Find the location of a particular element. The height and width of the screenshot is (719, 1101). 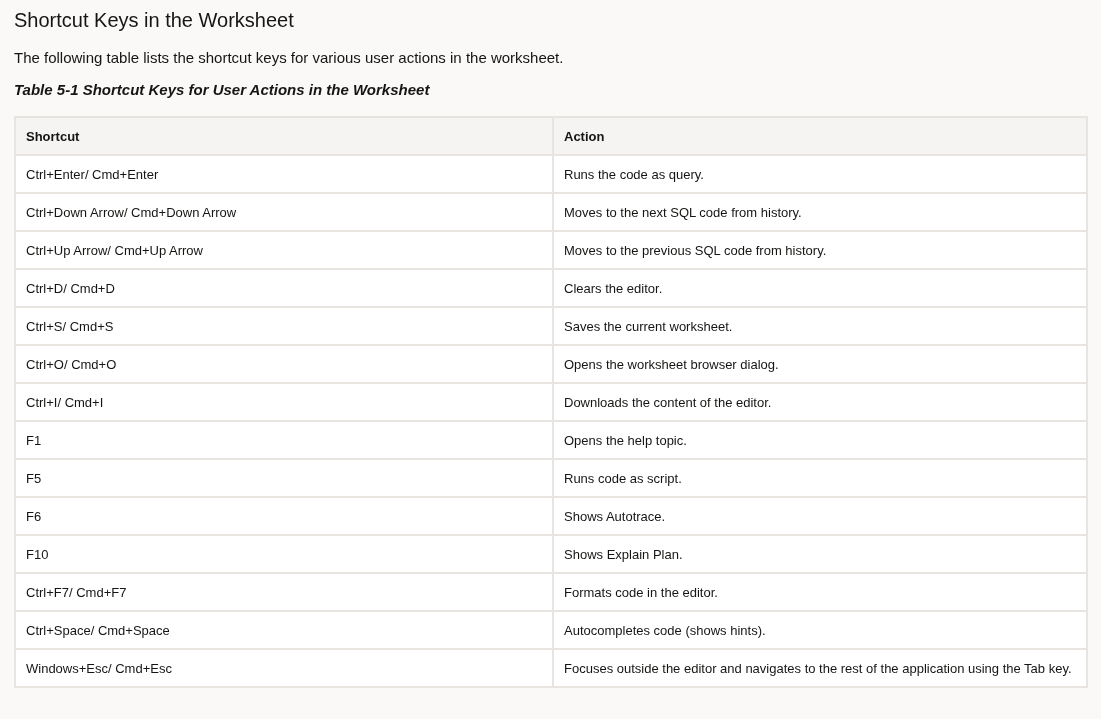

table-cell: Windows+Esc/ Cmd+Esc is located at coordinates (284, 668).